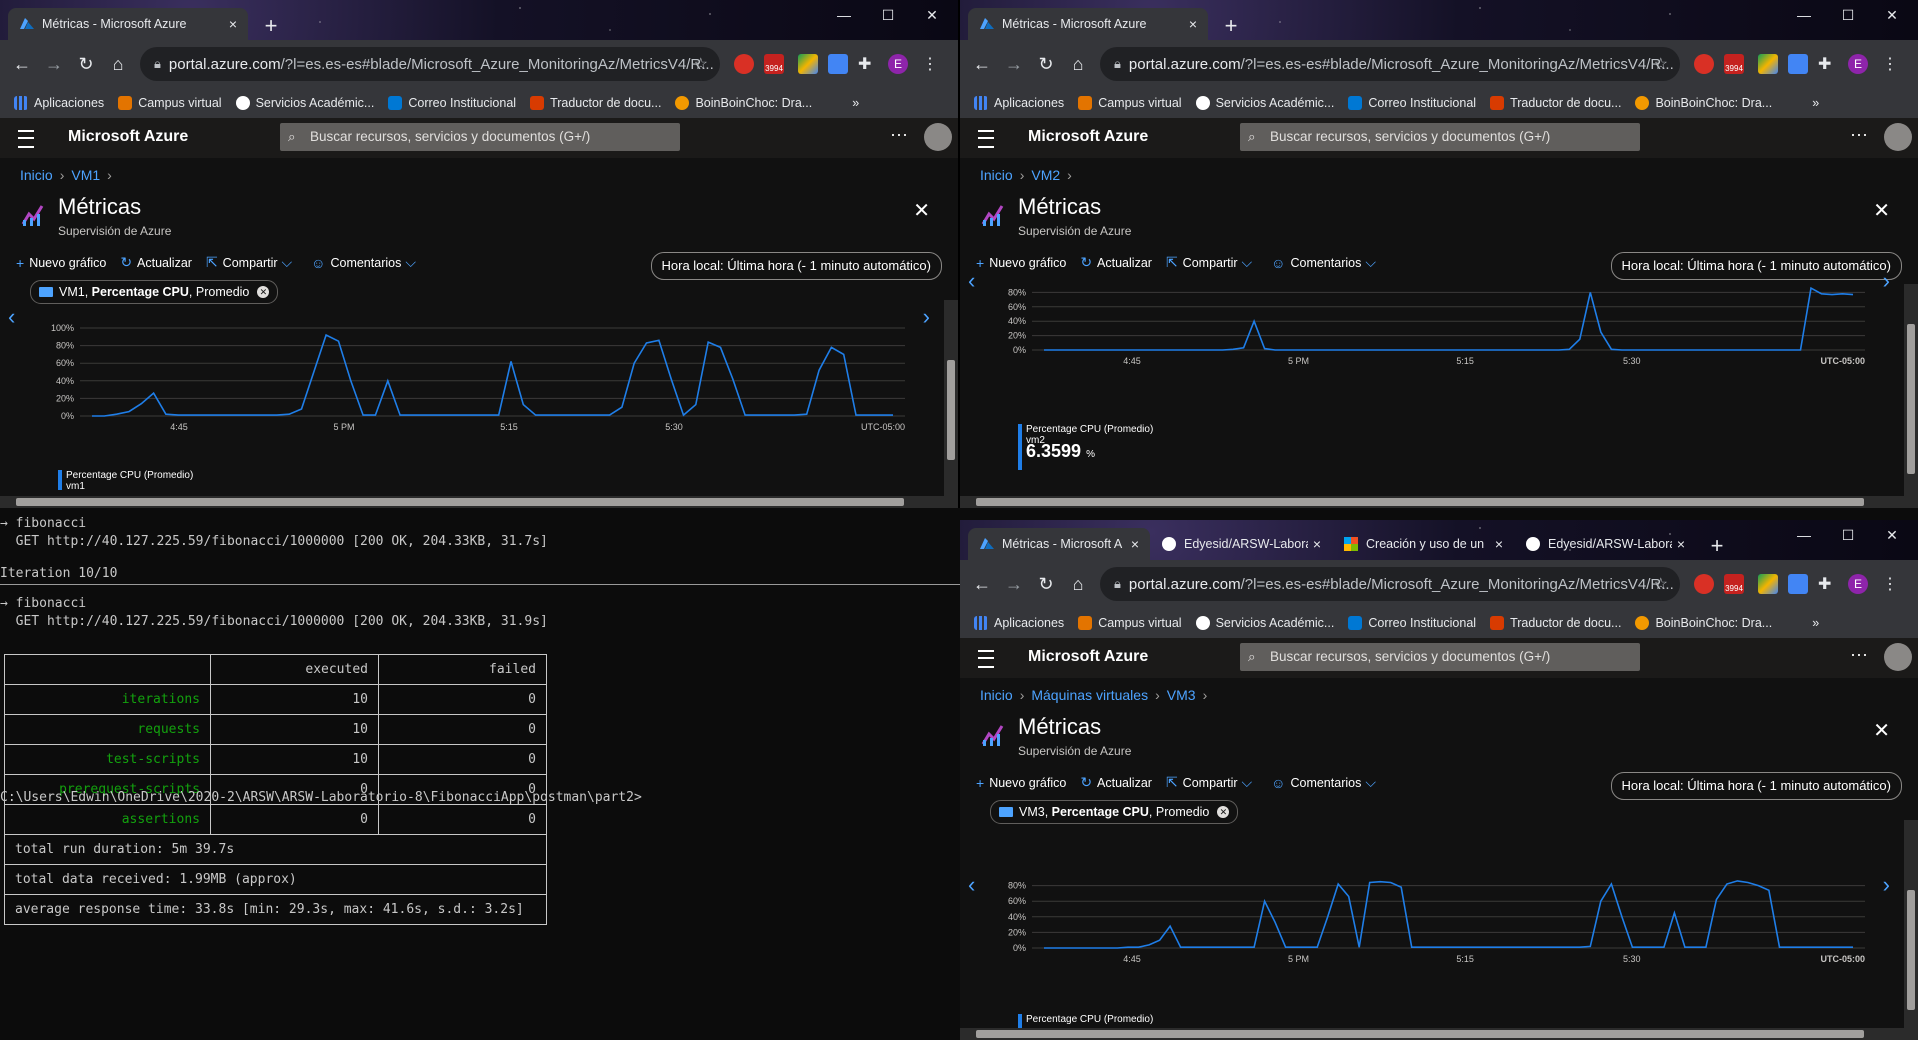 This screenshot has width=1918, height=1040. Describe the element at coordinates (1892, 64) in the screenshot. I see `menu-kebab-icon: ⋮` at that location.